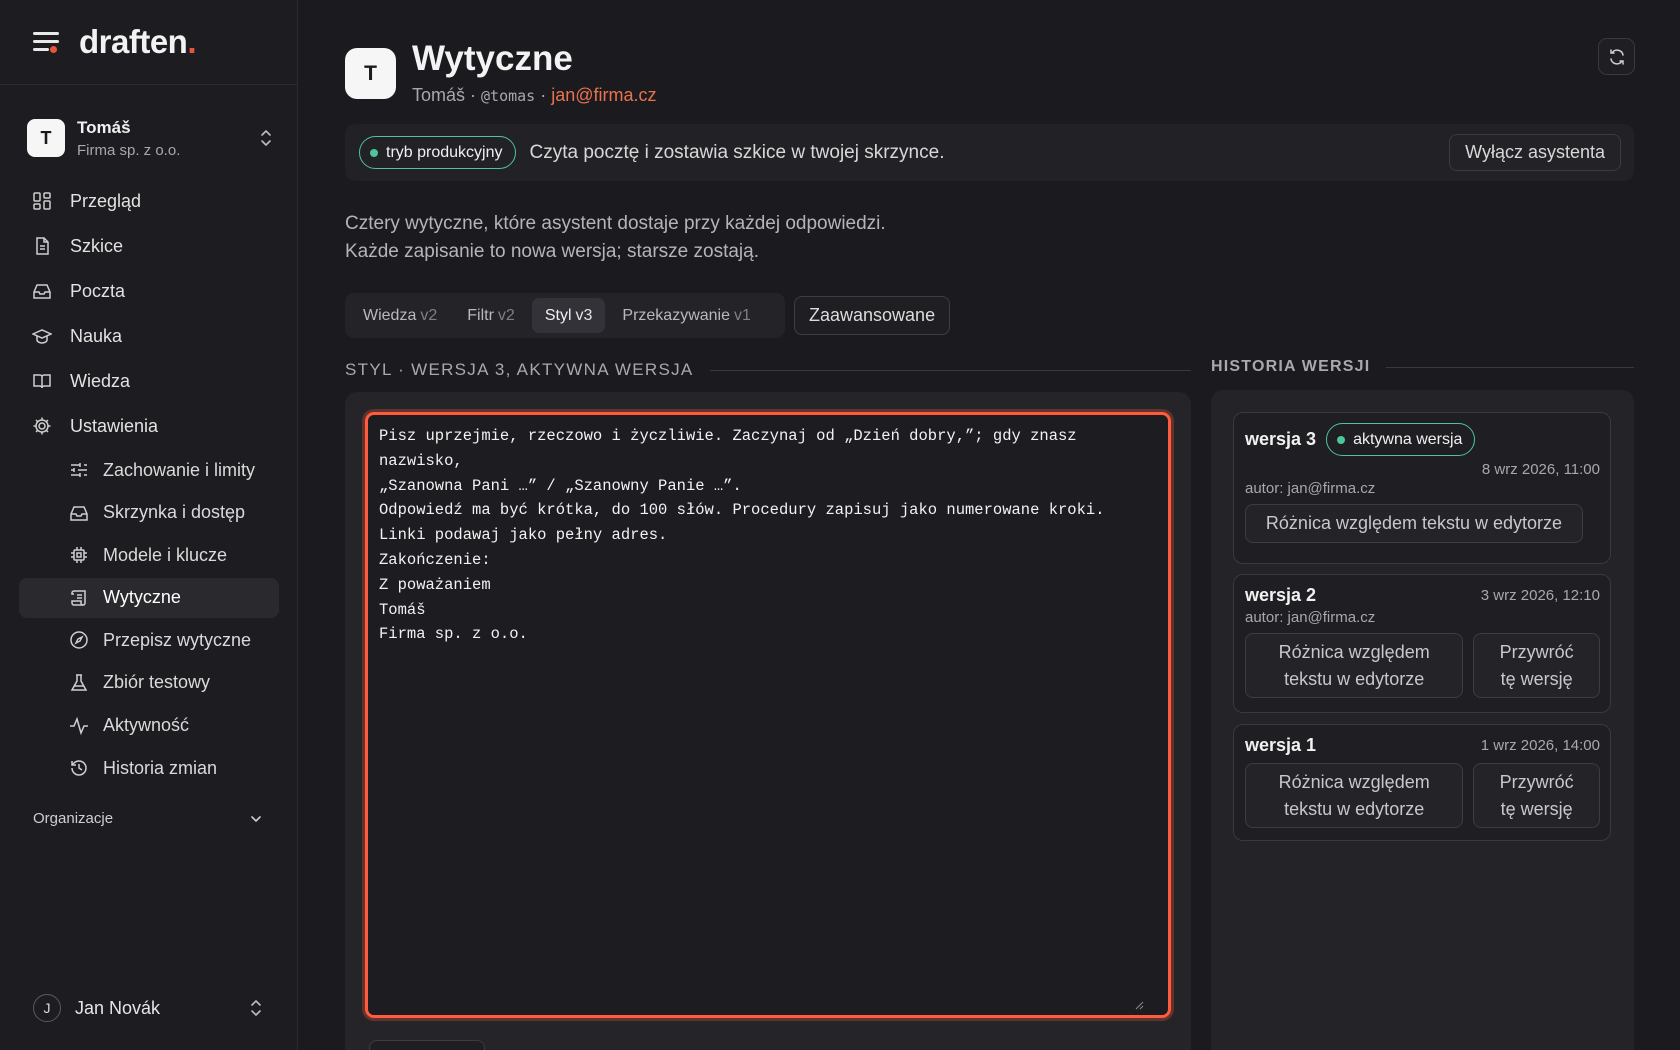 The width and height of the screenshot is (1680, 1050). Describe the element at coordinates (534, 95) in the screenshot. I see `page-subtitle: Tomáš · @tomas · jan@firma.cz` at that location.